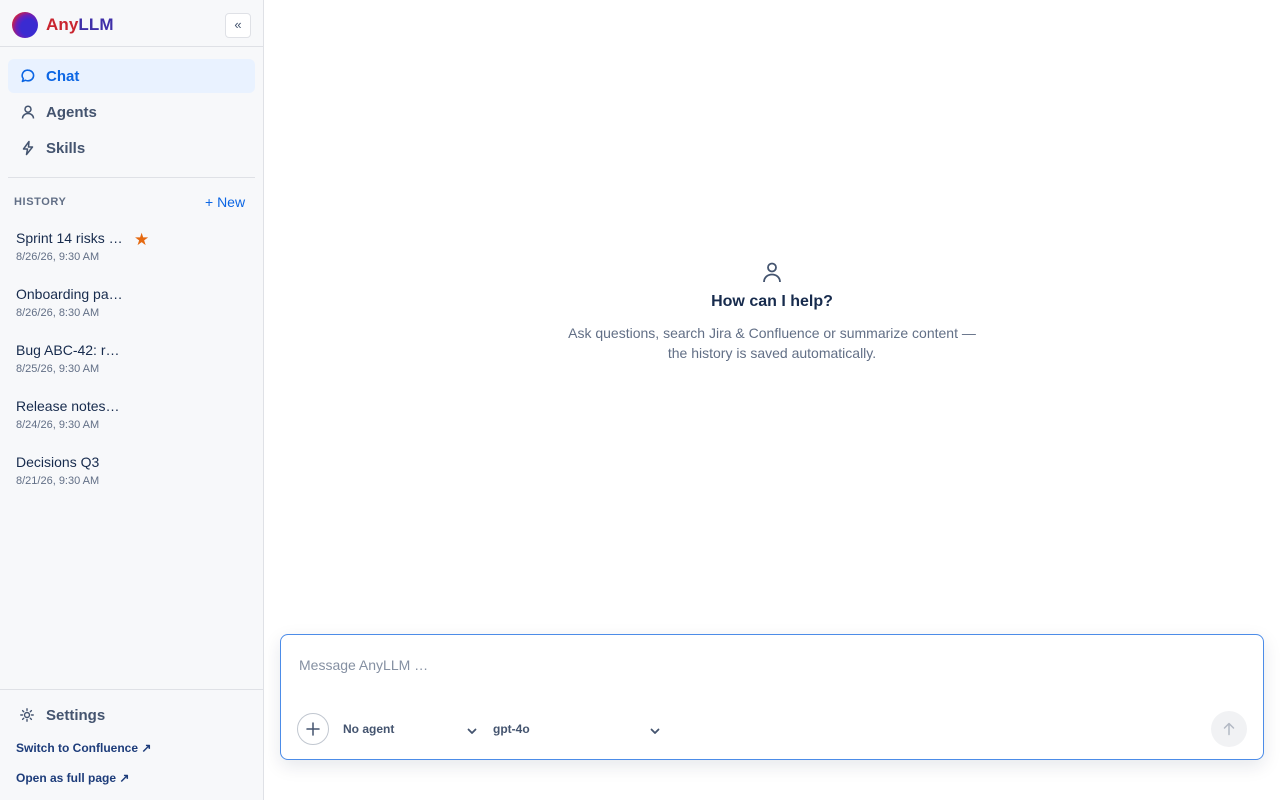 Image resolution: width=1280 pixels, height=800 pixels. I want to click on attach-button, so click(313, 729).